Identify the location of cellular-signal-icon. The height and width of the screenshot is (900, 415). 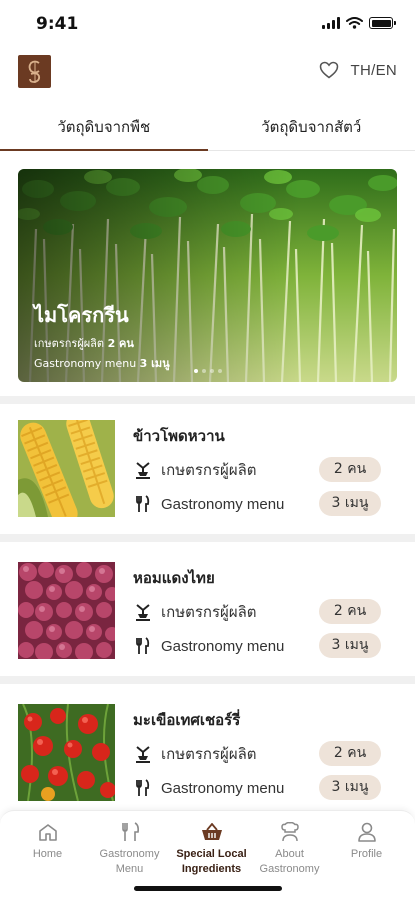
(331, 23).